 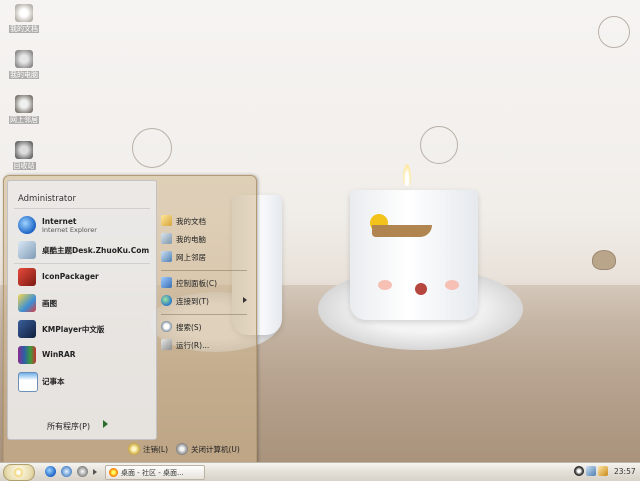 I want to click on arrow-right-icon, so click(x=105, y=424).